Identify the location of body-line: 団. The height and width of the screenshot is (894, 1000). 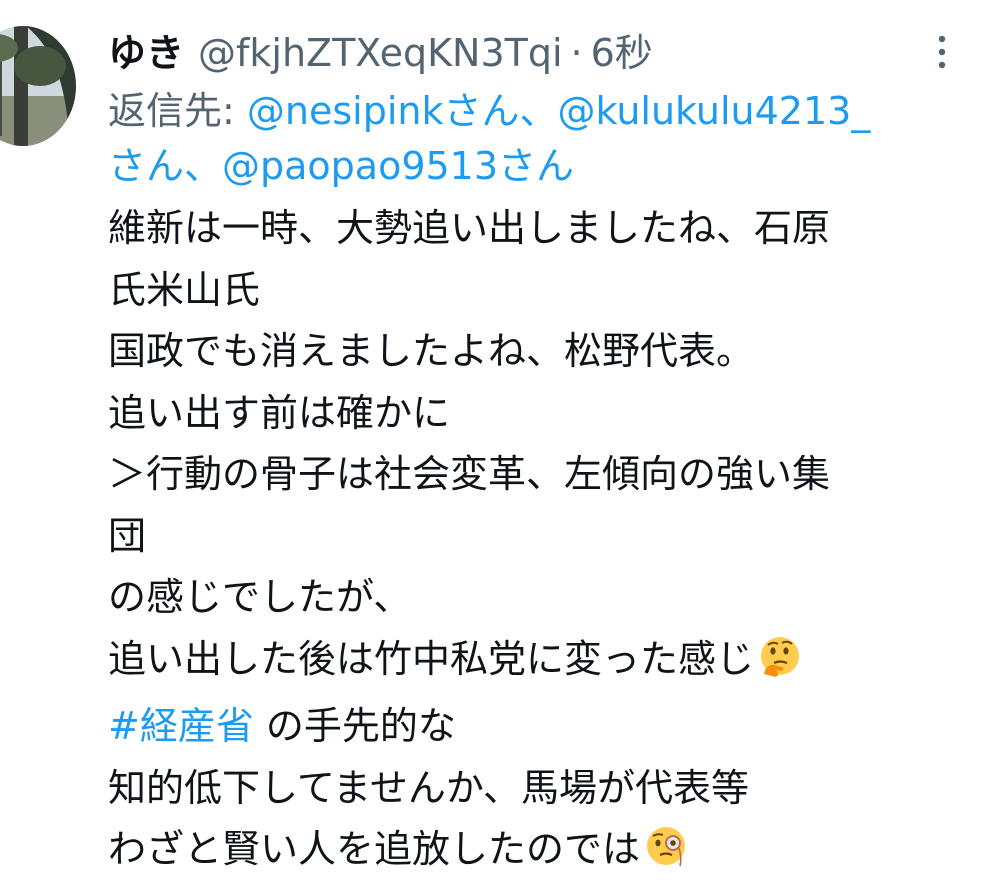
(127, 535).